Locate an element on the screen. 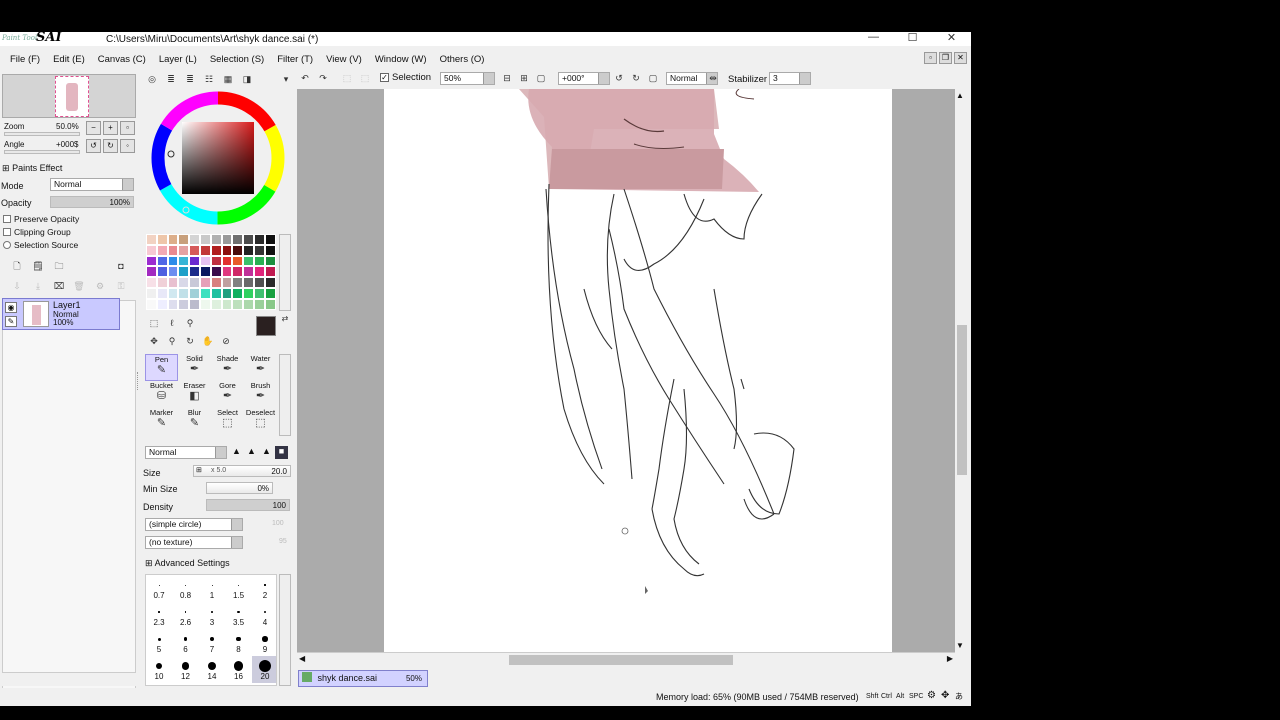 Image resolution: width=1280 pixels, height=720 pixels. scroll-down-icon: ▼ is located at coordinates (960, 645).